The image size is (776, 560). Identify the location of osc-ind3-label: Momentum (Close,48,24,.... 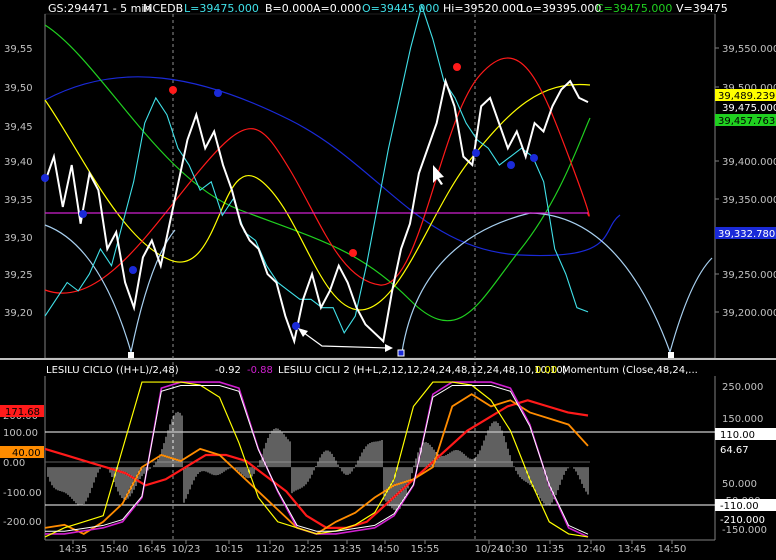
(630, 370).